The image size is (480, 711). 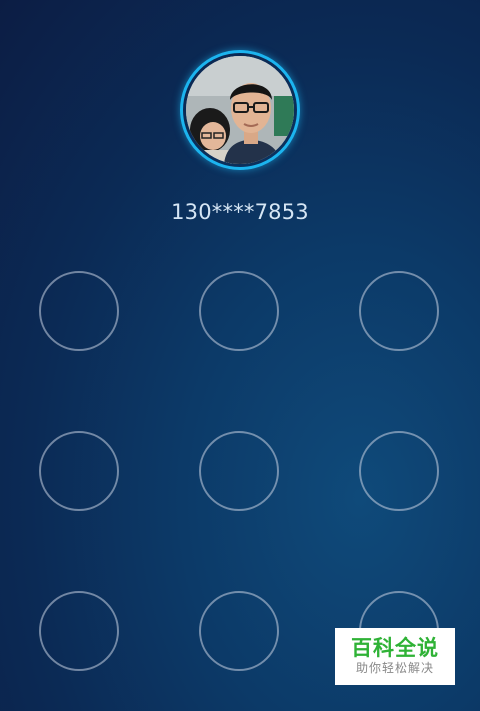 What do you see at coordinates (395, 648) in the screenshot?
I see `watermark-title: 百科全说` at bounding box center [395, 648].